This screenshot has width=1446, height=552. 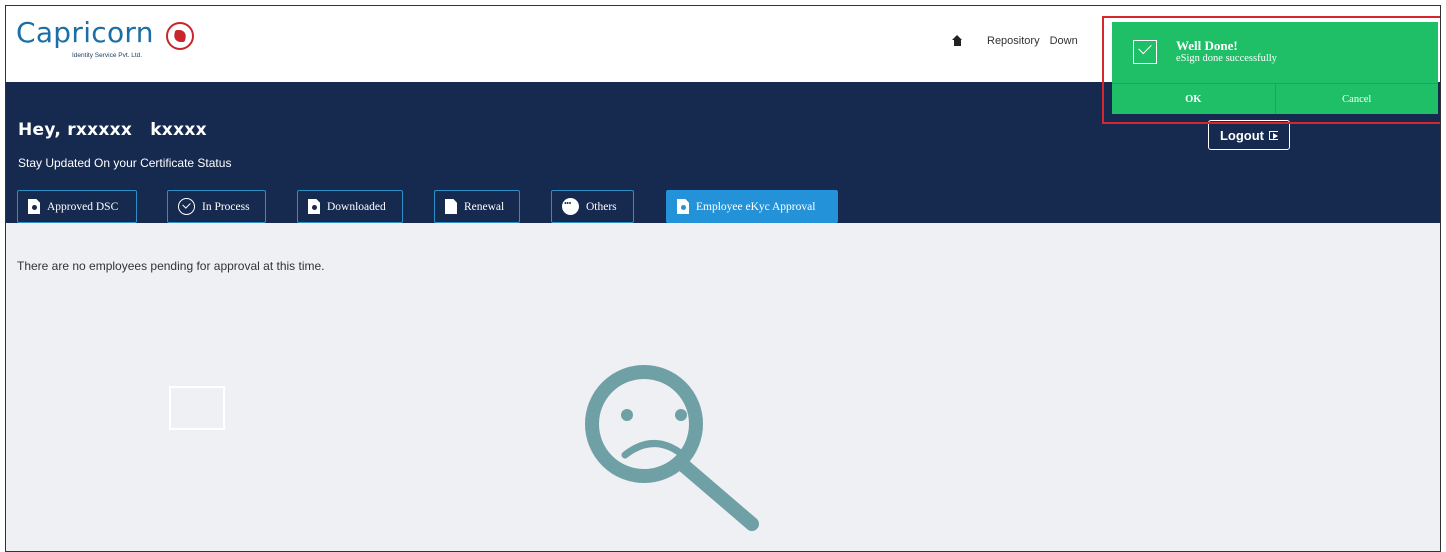 What do you see at coordinates (180, 36) in the screenshot?
I see `logo-mark-icon` at bounding box center [180, 36].